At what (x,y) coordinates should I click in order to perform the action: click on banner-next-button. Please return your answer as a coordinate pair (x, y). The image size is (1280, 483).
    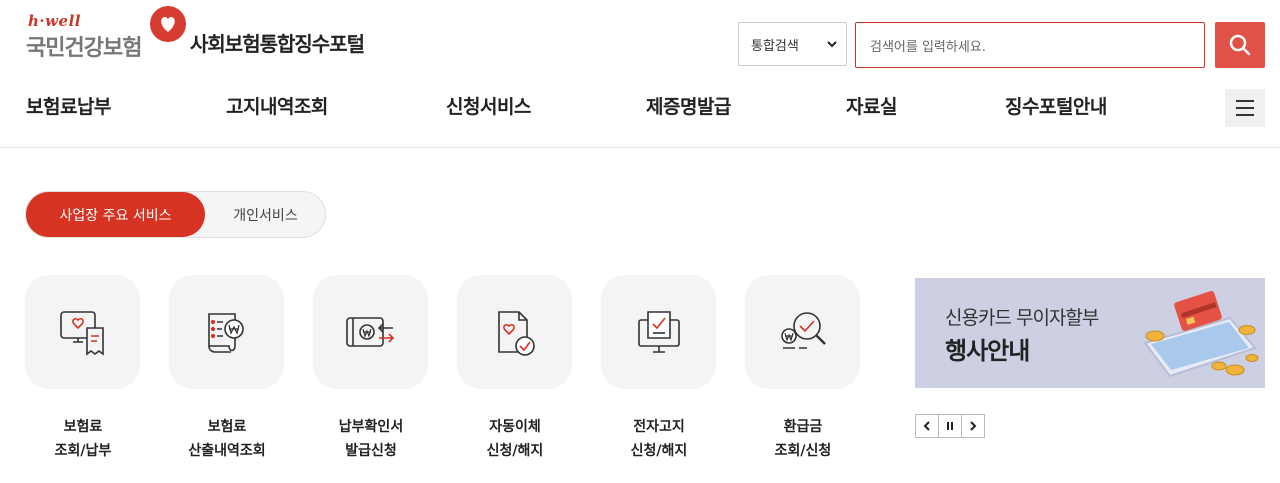
    Looking at the image, I should click on (973, 426).